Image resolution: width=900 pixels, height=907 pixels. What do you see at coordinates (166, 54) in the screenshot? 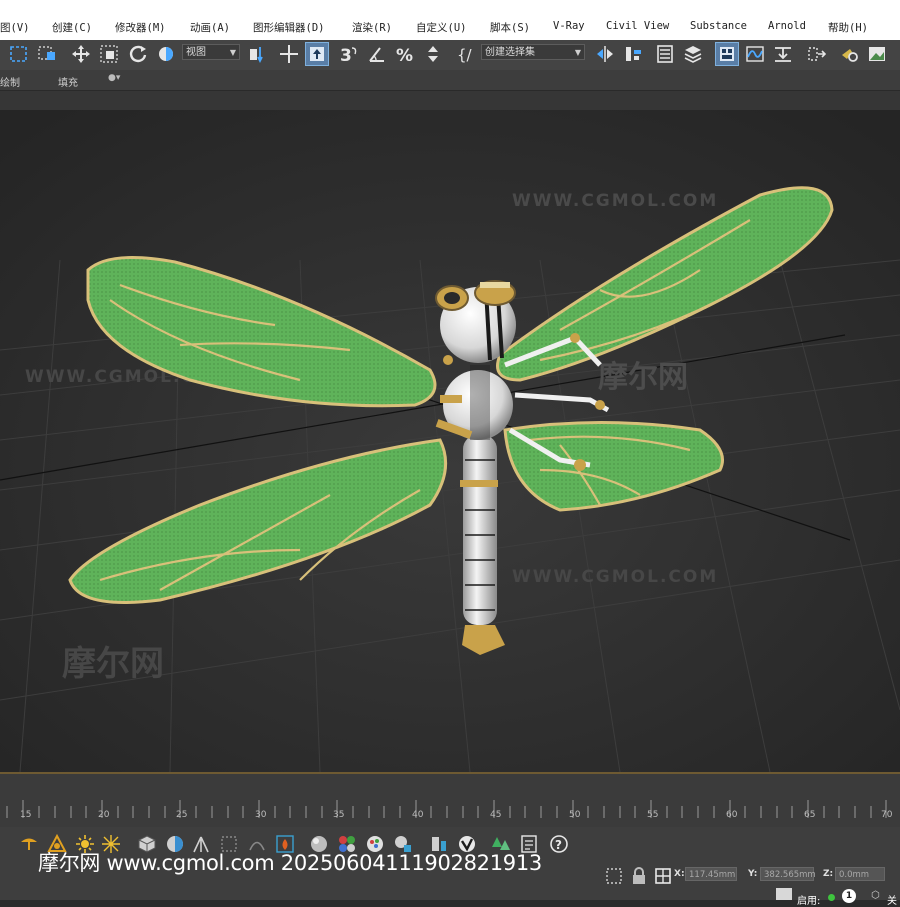
I see `pivot-icon` at bounding box center [166, 54].